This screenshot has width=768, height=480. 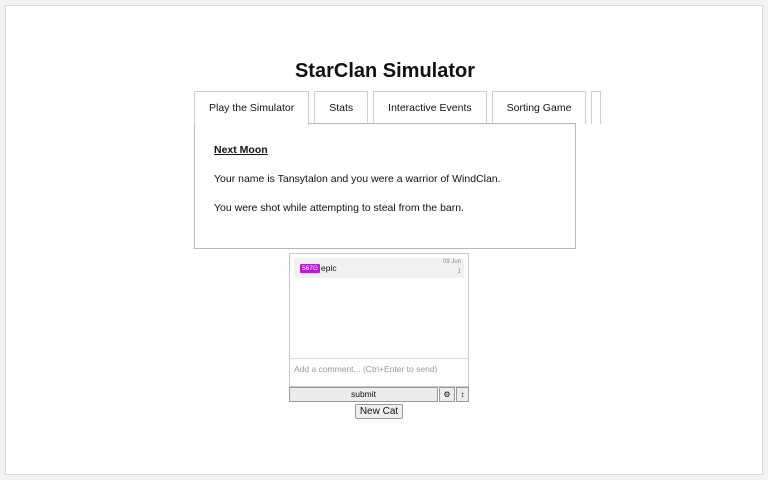 What do you see at coordinates (310, 268) in the screenshot?
I see `user-tag: 567G` at bounding box center [310, 268].